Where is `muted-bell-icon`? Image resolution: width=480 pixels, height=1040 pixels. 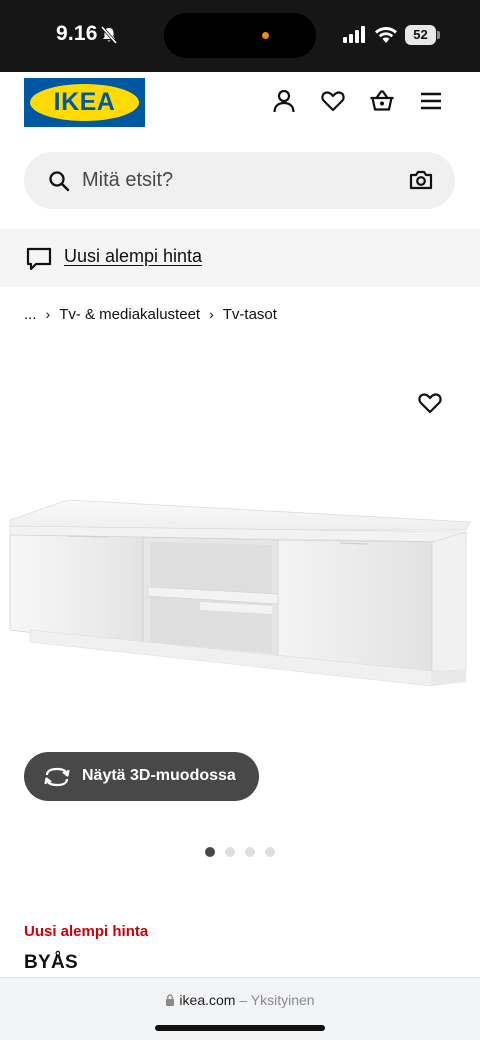
muted-bell-icon is located at coordinates (109, 35).